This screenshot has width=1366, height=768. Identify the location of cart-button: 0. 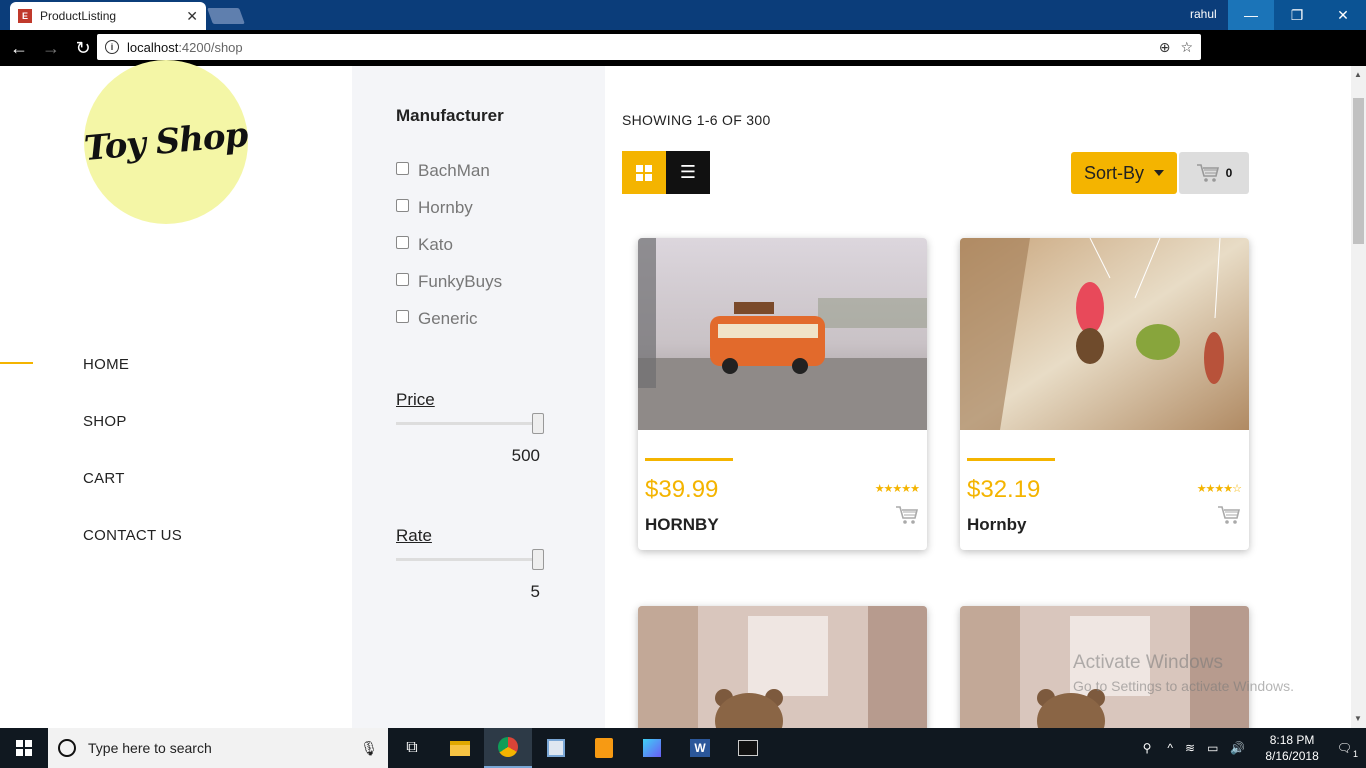
(1214, 173).